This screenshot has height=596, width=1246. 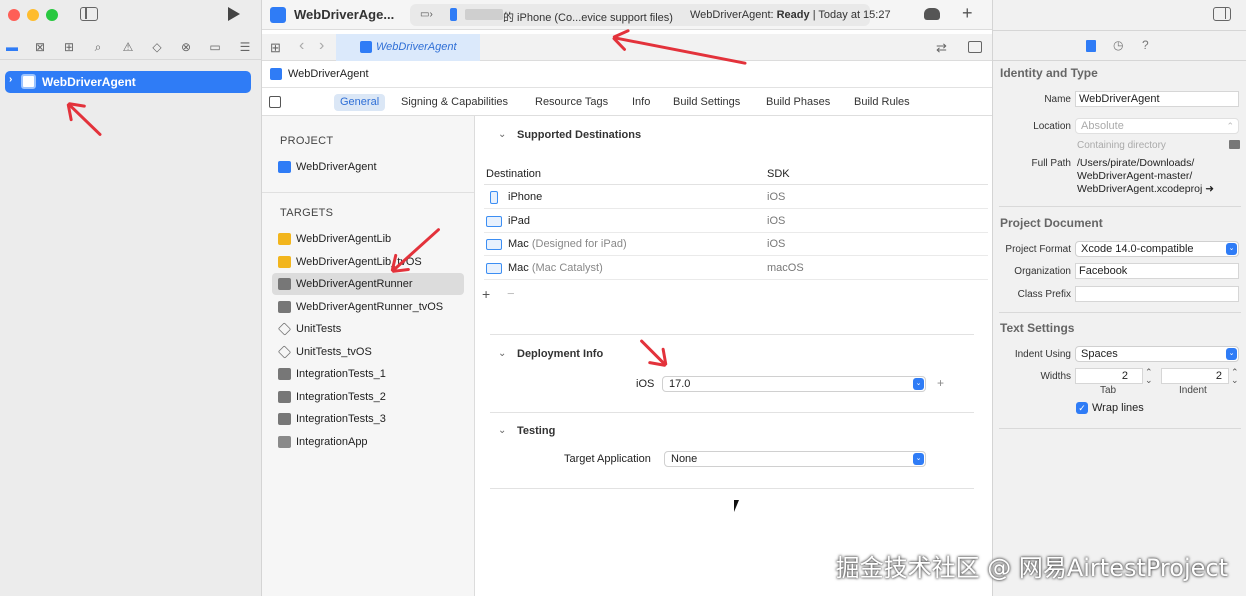 What do you see at coordinates (1051, 163) in the screenshot?
I see `full-path-label: Full Path` at bounding box center [1051, 163].